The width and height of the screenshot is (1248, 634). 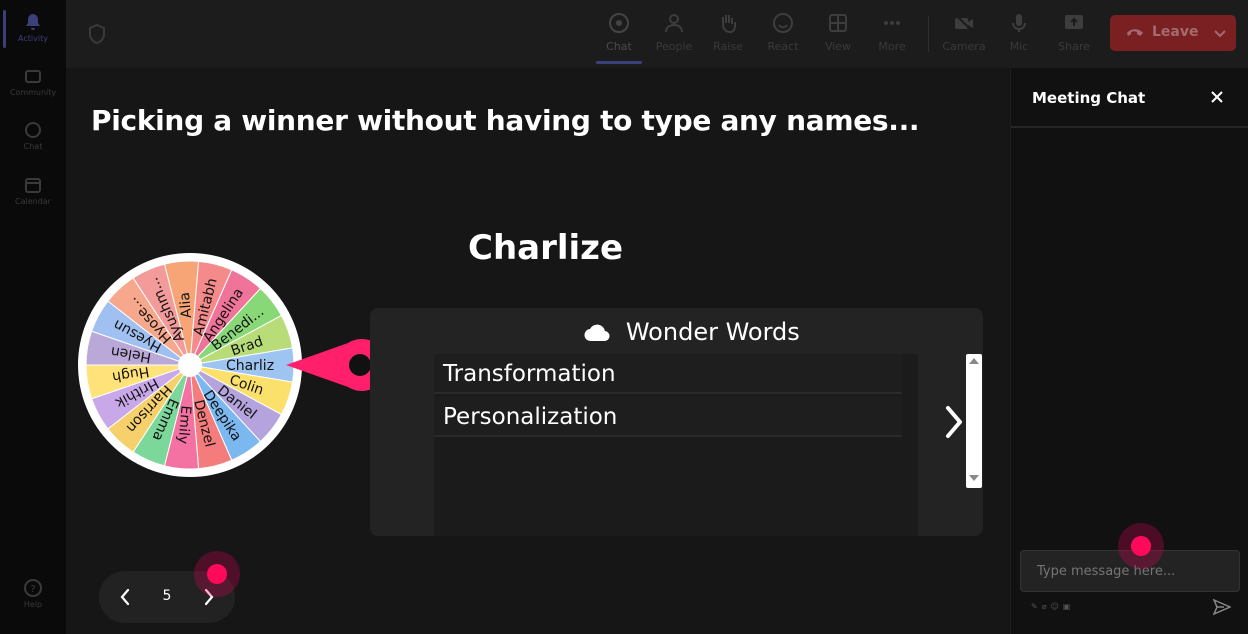 What do you see at coordinates (1129, 127) in the screenshot?
I see `chat-divider` at bounding box center [1129, 127].